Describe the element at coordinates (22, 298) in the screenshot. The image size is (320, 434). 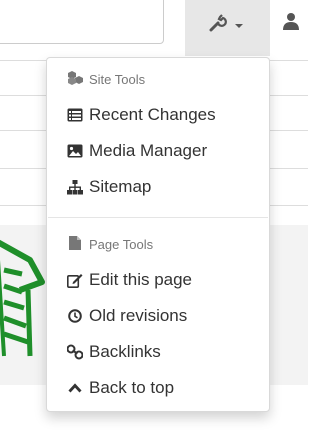
I see `logo-image` at that location.